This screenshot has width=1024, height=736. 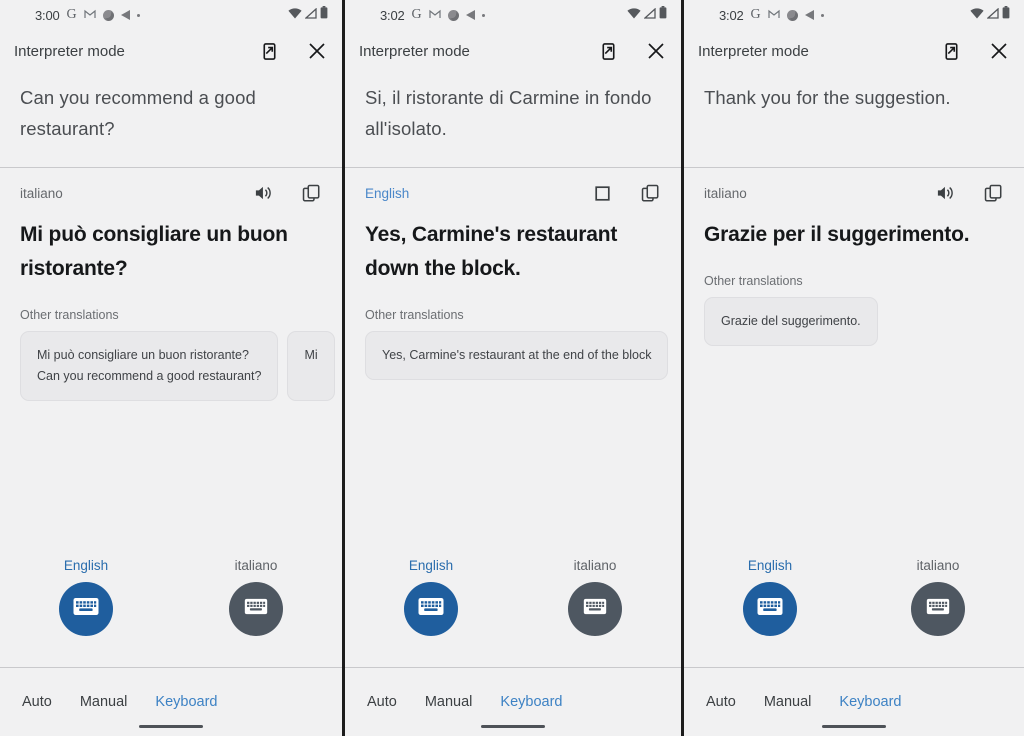 What do you see at coordinates (138, 113) in the screenshot?
I see `source-text: Can you recommend a good restaurant?` at bounding box center [138, 113].